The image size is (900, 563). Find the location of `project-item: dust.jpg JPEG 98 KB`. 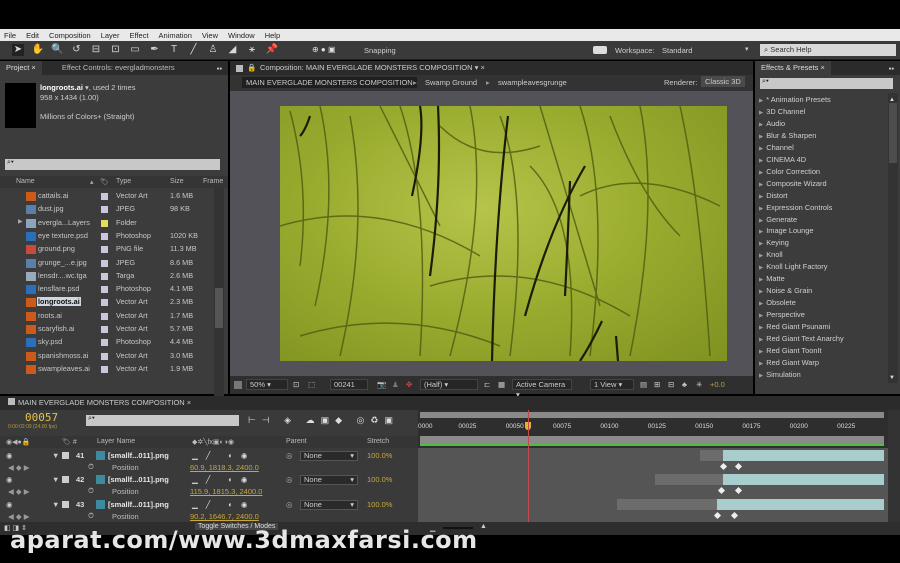

project-item: dust.jpg JPEG 98 KB is located at coordinates (106, 209).